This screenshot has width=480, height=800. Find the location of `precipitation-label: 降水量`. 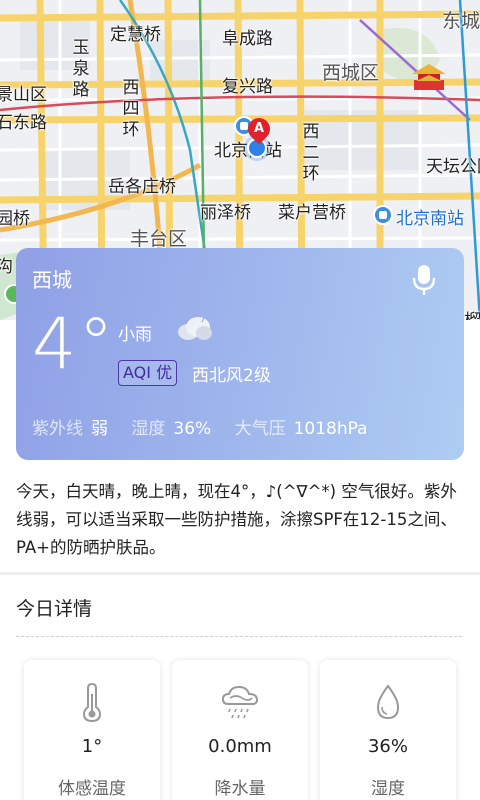

precipitation-label: 降水量 is located at coordinates (240, 789).